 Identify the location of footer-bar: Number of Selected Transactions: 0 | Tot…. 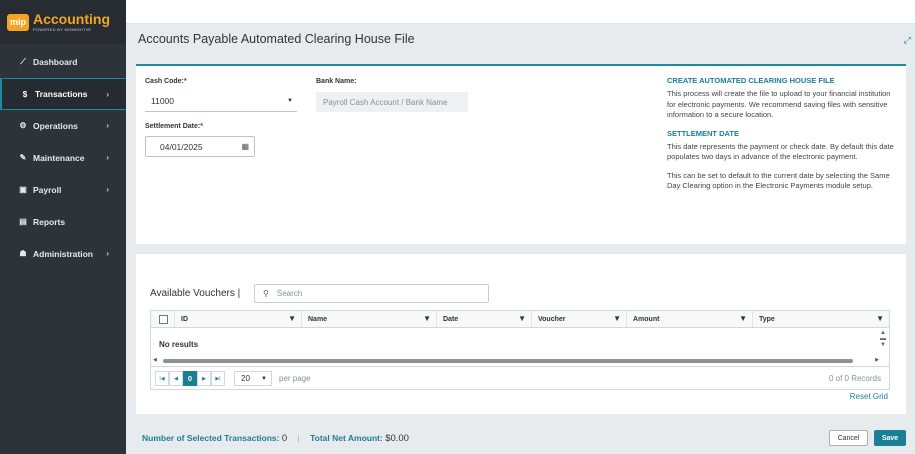
(520, 439).